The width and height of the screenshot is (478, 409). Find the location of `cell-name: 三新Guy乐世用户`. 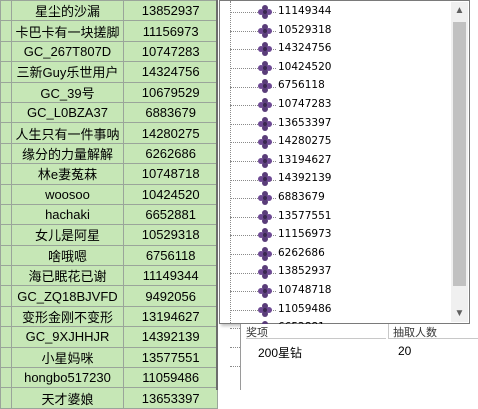

cell-name: 三新Guy乐世用户 is located at coordinates (67, 72).